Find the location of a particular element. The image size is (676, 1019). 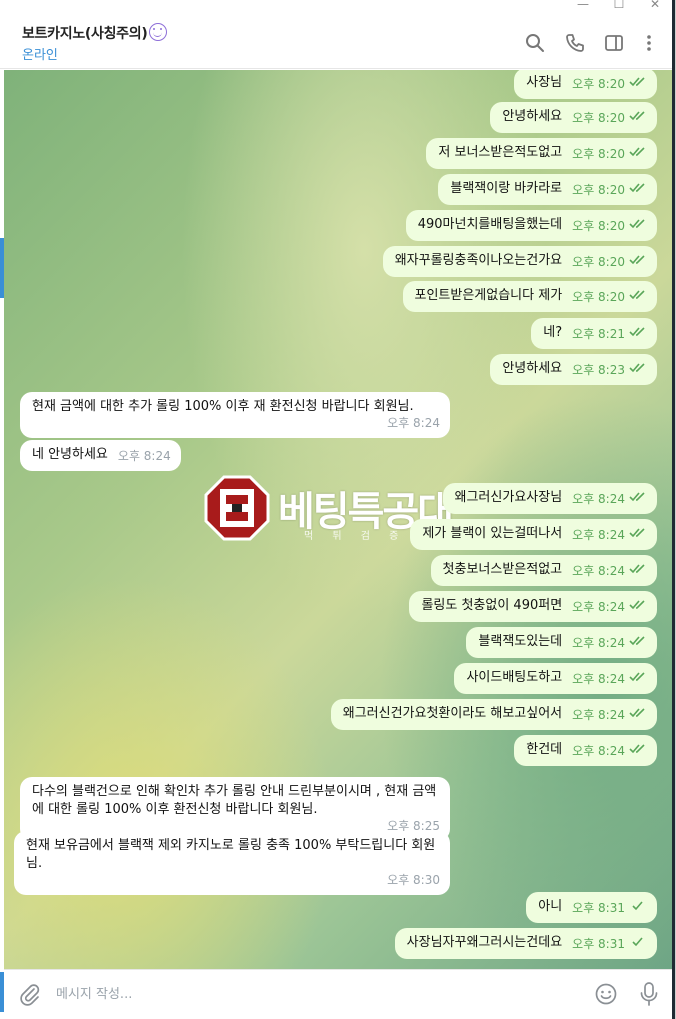

outgoing-message: 저 보너스받은적도없고 오후 8:20 is located at coordinates (541, 153).